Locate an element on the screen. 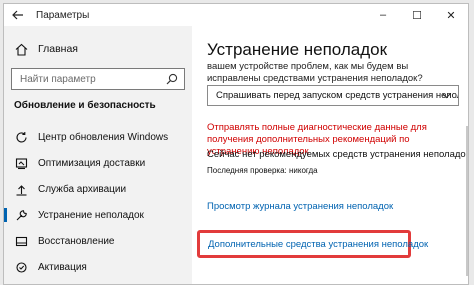  home-icon is located at coordinates (21, 49).